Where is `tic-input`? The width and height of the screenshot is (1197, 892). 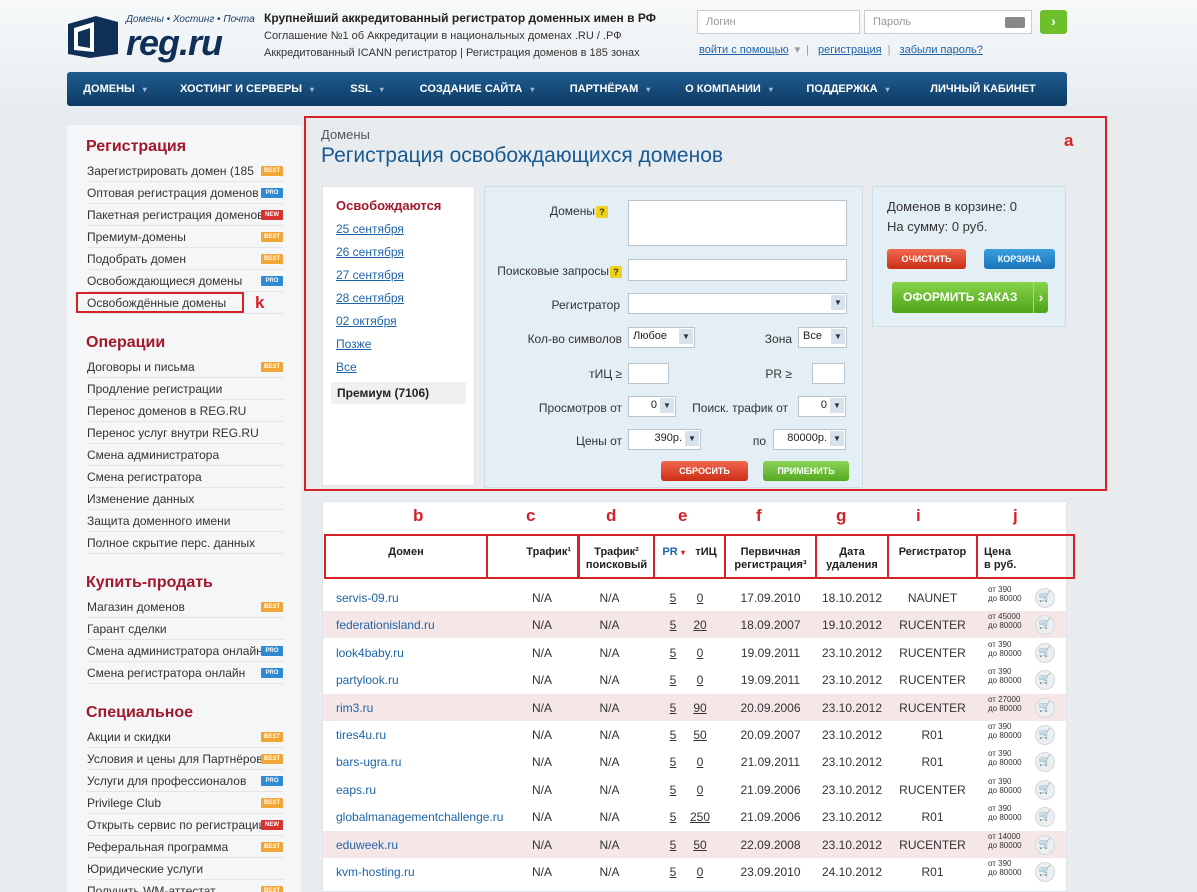
tic-input is located at coordinates (648, 373).